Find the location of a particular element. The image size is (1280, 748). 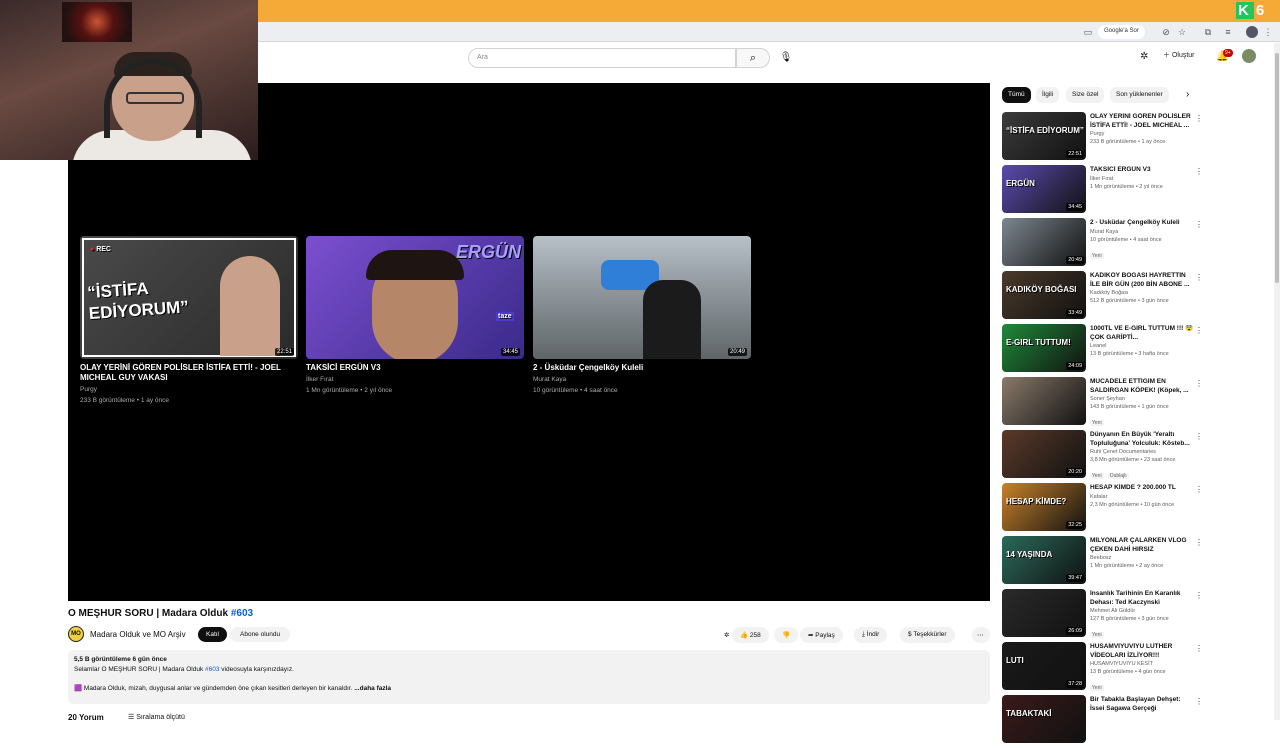

chip-all: Tümü is located at coordinates (1016, 95).